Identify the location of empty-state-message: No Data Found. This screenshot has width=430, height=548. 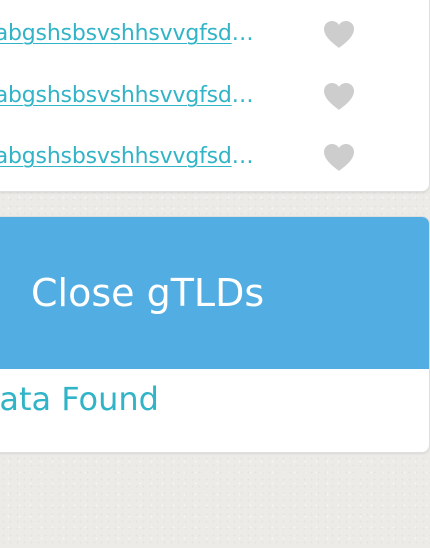
(79, 399).